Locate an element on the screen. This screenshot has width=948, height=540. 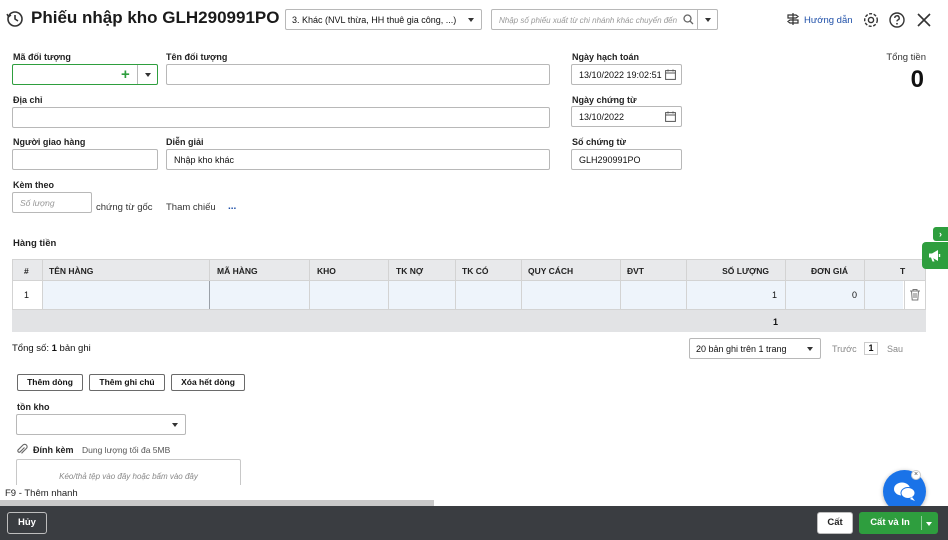
ton-kho-label: tồn kho is located at coordinates (33, 407).